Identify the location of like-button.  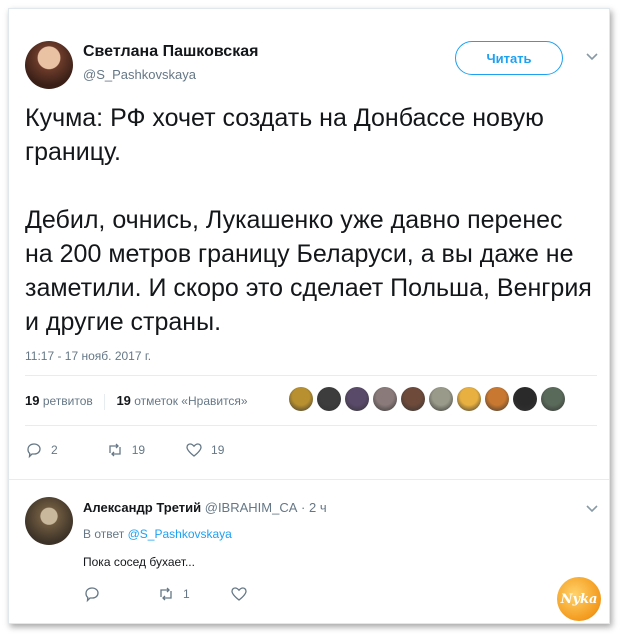
(243, 594).